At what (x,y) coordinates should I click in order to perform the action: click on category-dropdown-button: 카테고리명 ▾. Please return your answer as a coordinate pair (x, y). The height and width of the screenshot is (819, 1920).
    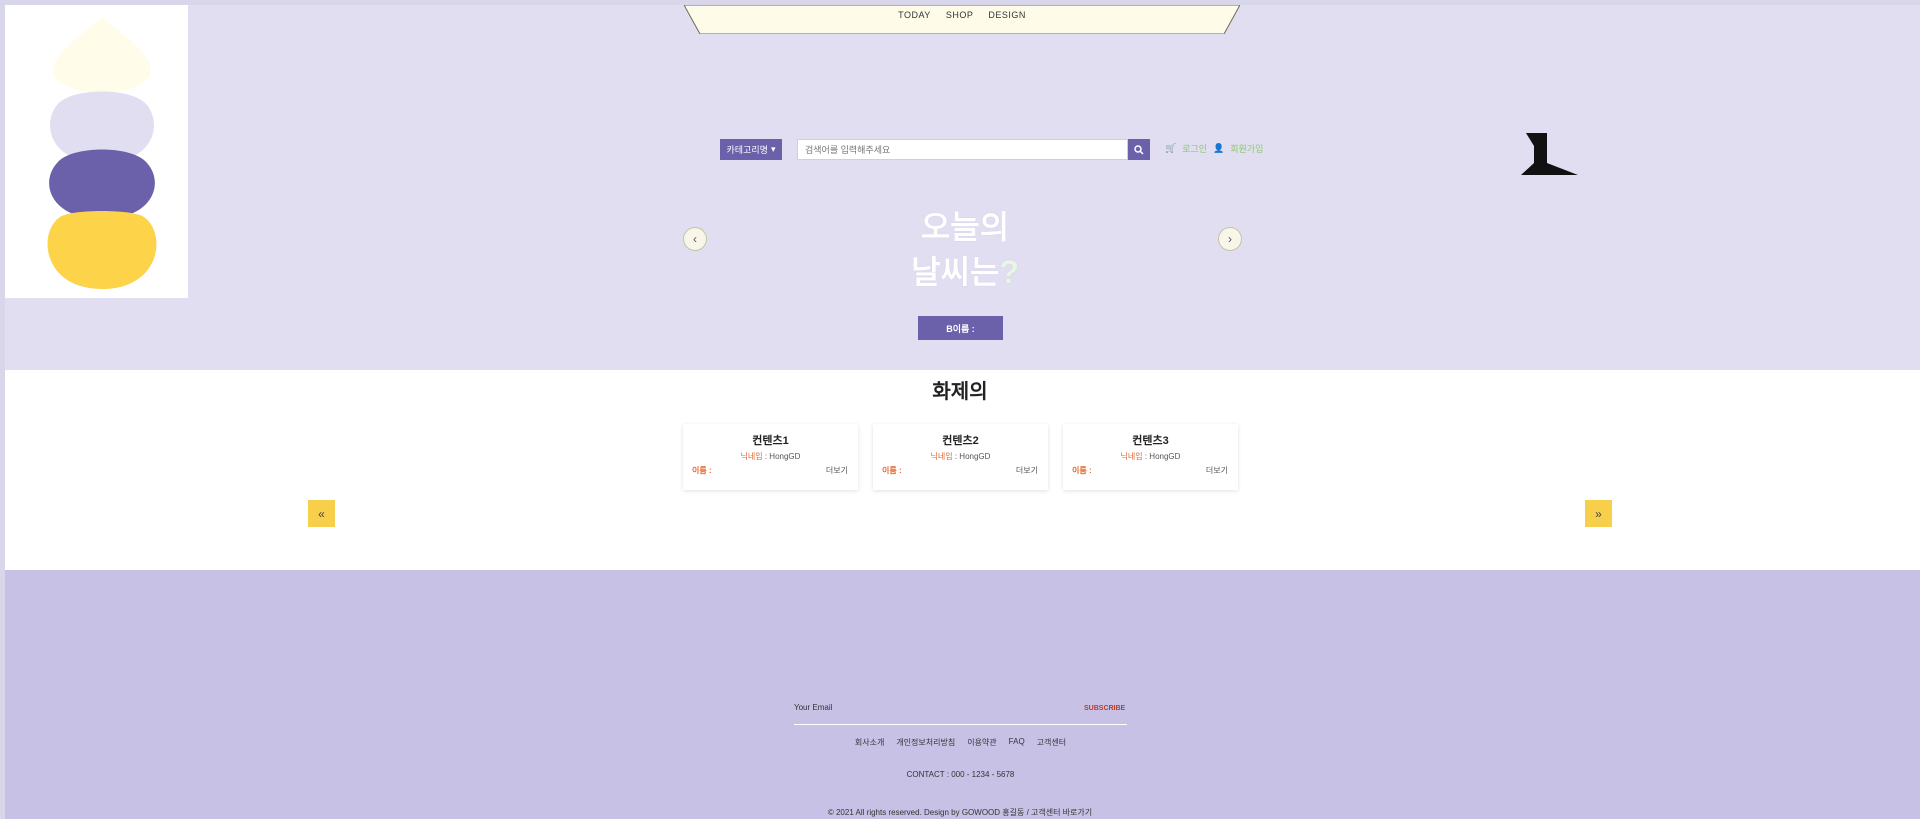
    Looking at the image, I should click on (751, 149).